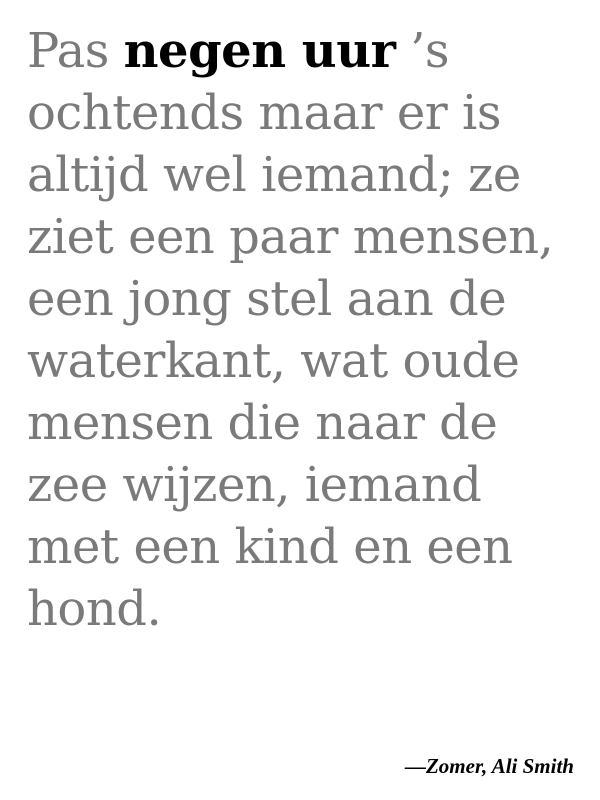  Describe the element at coordinates (290, 237) in the screenshot. I see `quote-line: ziet een paar mensen,` at that location.